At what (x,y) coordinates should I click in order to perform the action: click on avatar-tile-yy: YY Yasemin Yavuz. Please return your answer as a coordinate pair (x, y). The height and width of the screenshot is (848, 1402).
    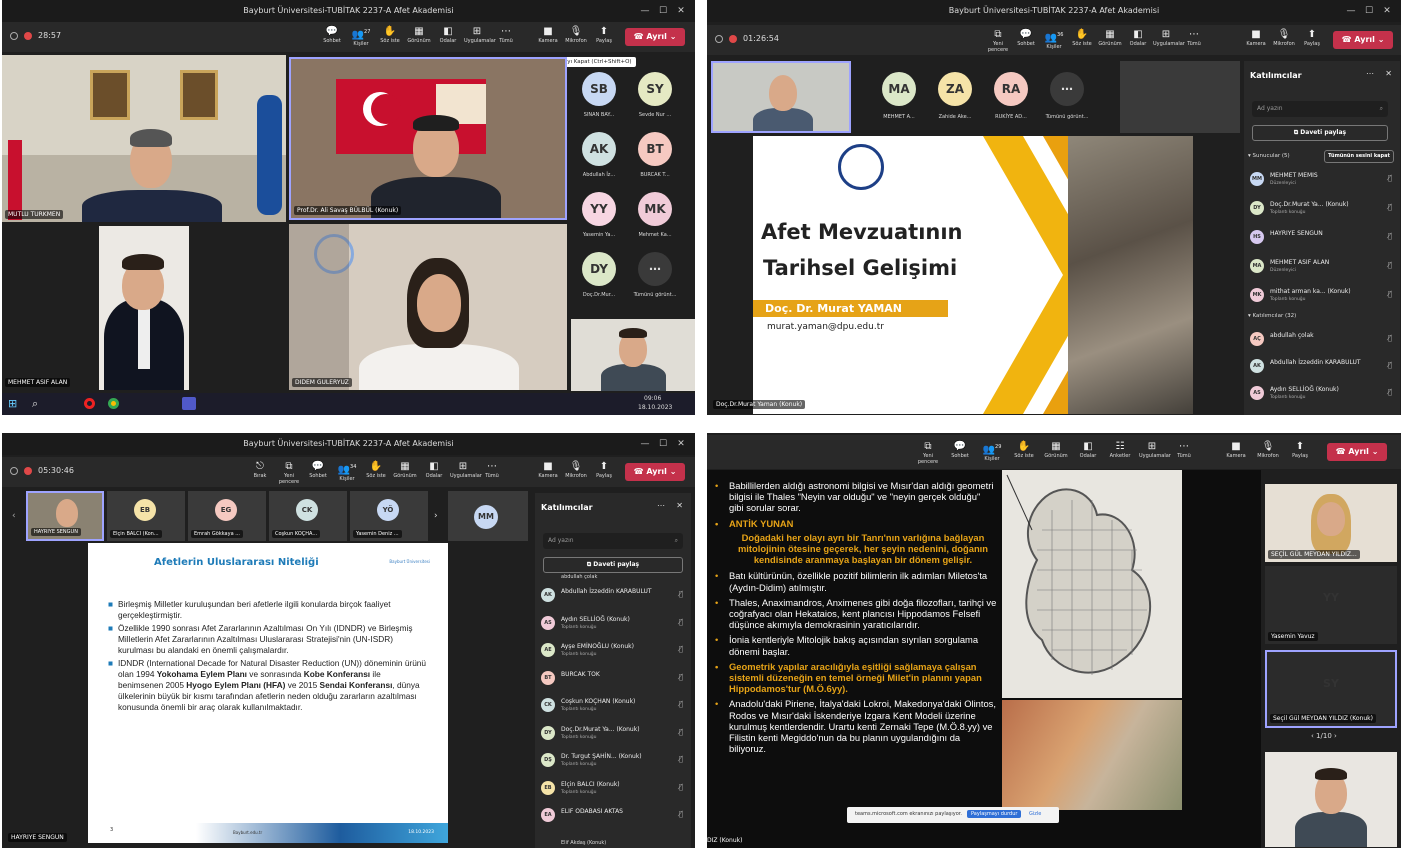
    Looking at the image, I should click on (1331, 605).